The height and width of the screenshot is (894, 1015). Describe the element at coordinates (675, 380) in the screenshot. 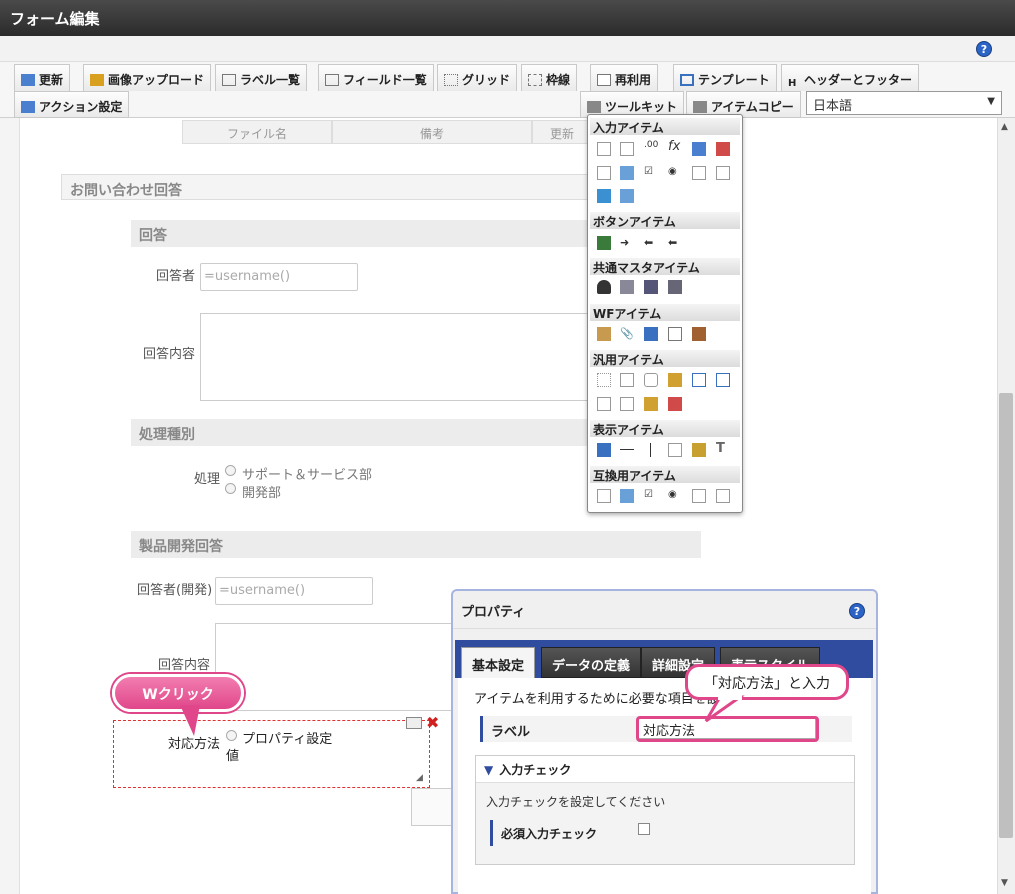

I see `key-icon` at that location.